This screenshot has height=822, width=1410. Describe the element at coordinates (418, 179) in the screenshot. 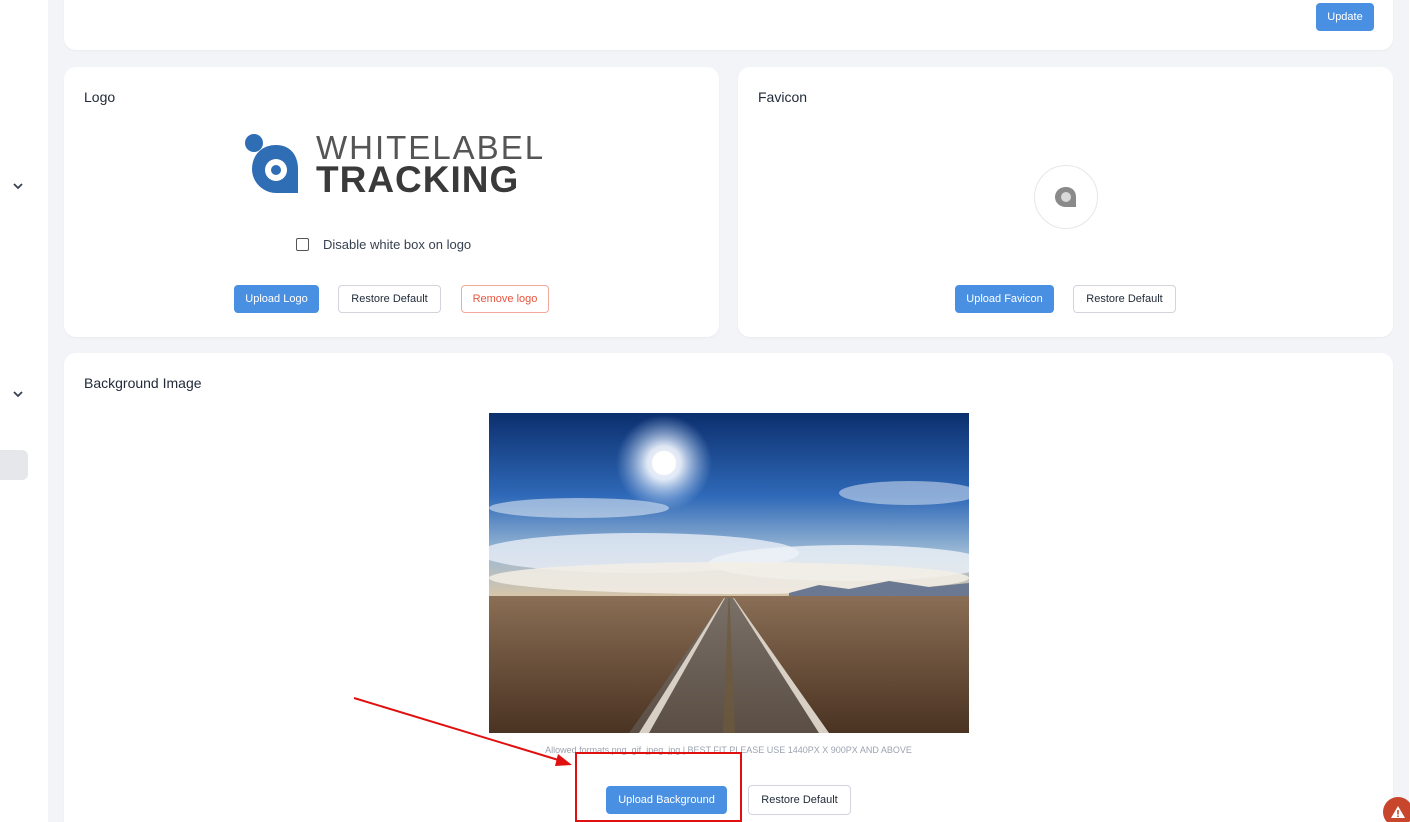

I see `brand-text-line2: TRACKING` at that location.